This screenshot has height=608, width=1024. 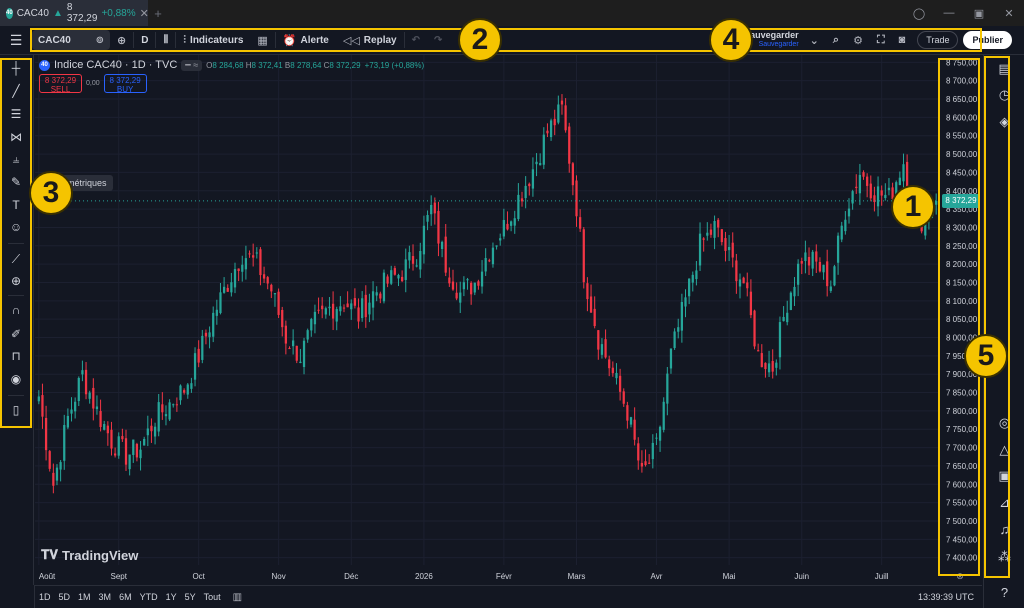 What do you see at coordinates (938, 40) in the screenshot?
I see `trade-button: Trade` at bounding box center [938, 40].